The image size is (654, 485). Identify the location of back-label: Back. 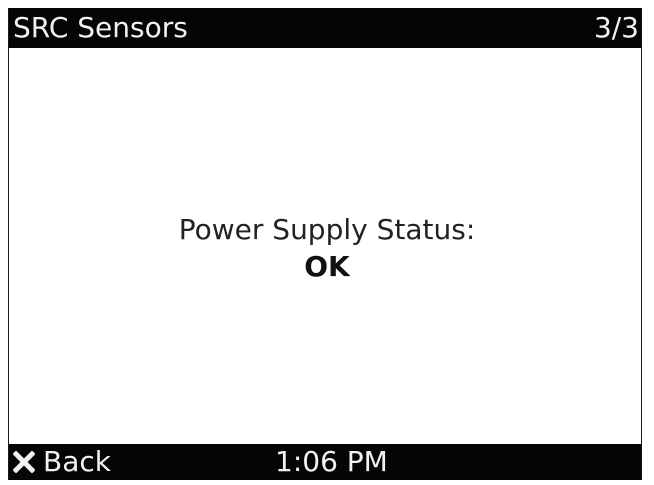
(77, 461).